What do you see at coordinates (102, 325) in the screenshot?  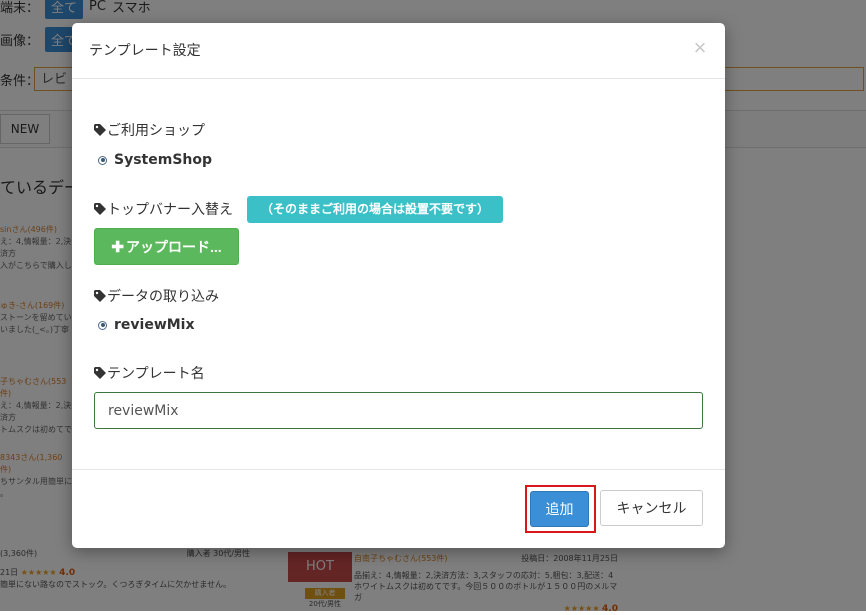 I see `import-radio` at bounding box center [102, 325].